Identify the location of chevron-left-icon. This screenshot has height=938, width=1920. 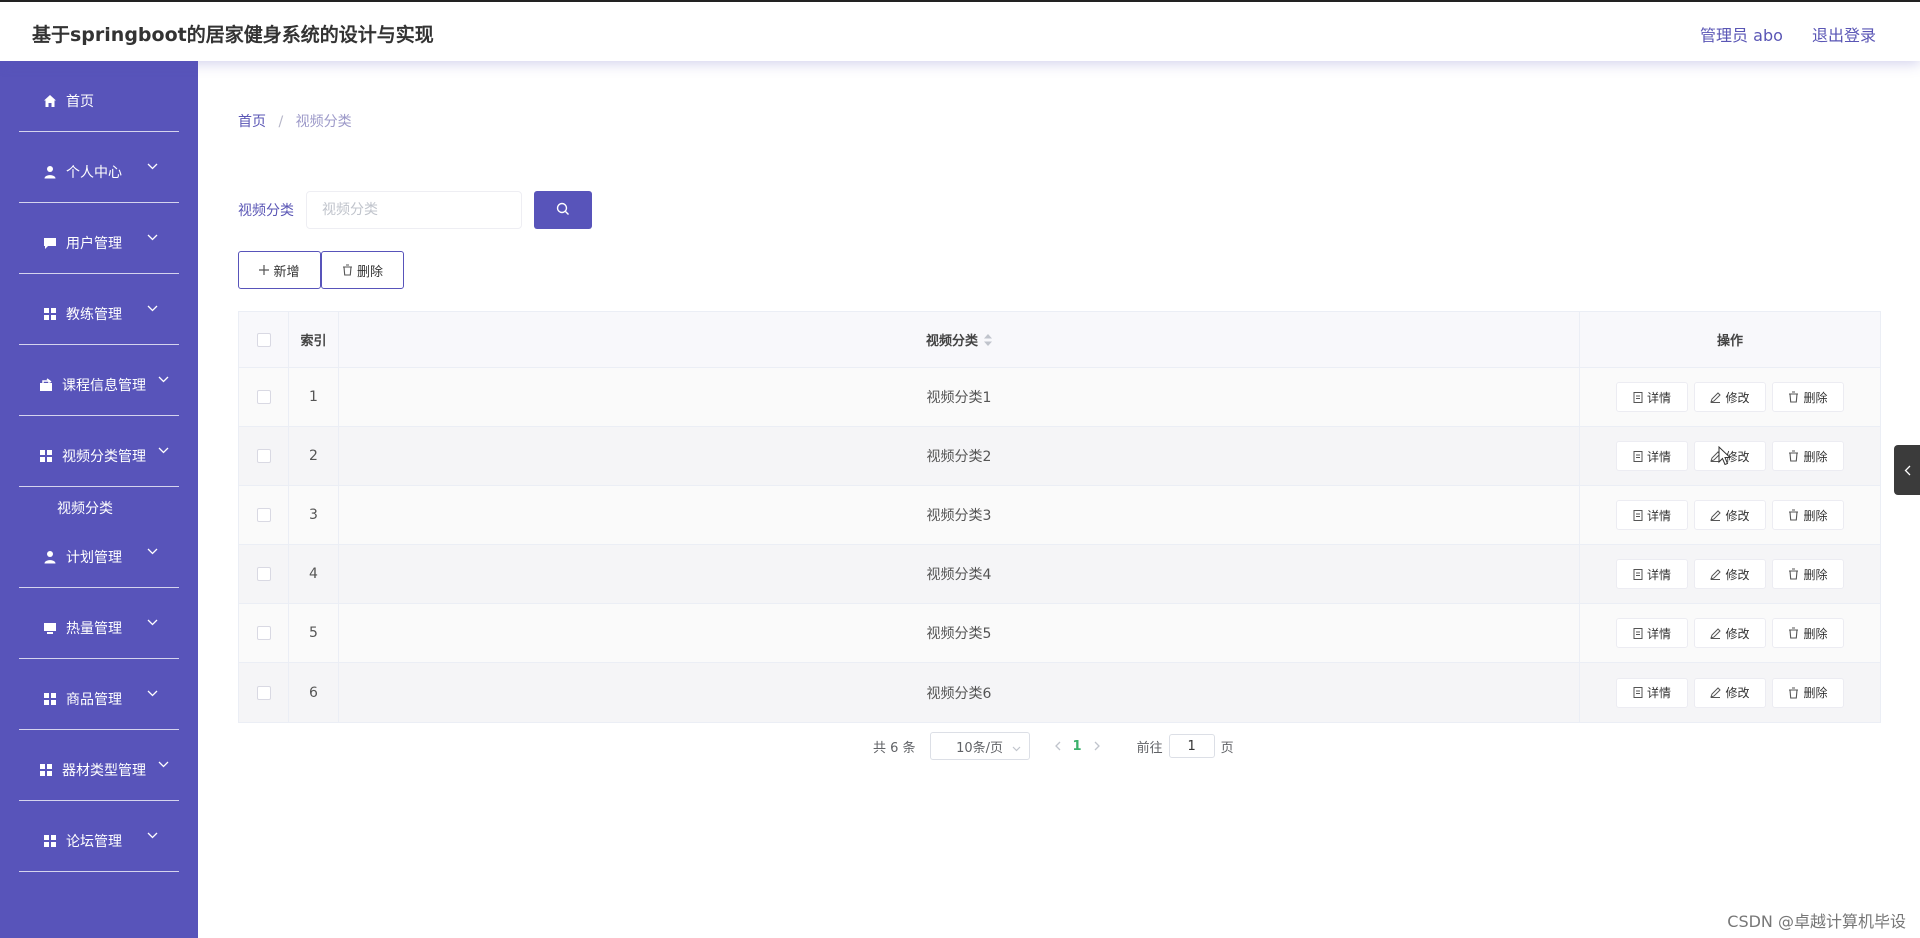
(1907, 470).